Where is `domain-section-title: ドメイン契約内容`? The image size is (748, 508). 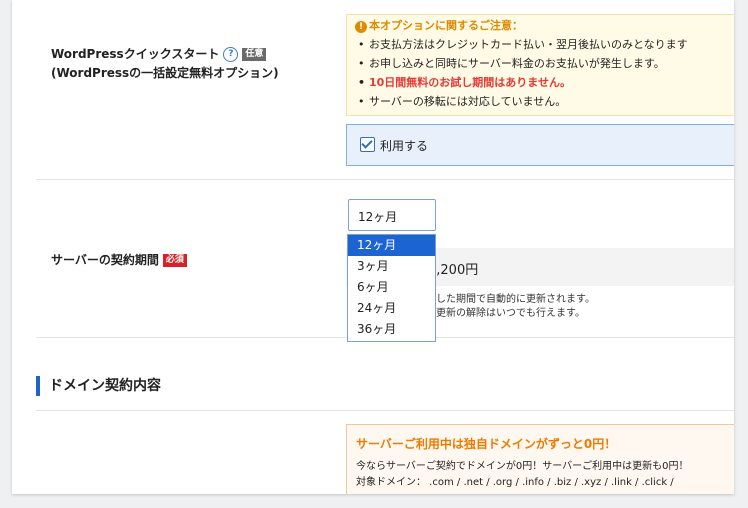
domain-section-title: ドメイン契約内容 is located at coordinates (105, 386).